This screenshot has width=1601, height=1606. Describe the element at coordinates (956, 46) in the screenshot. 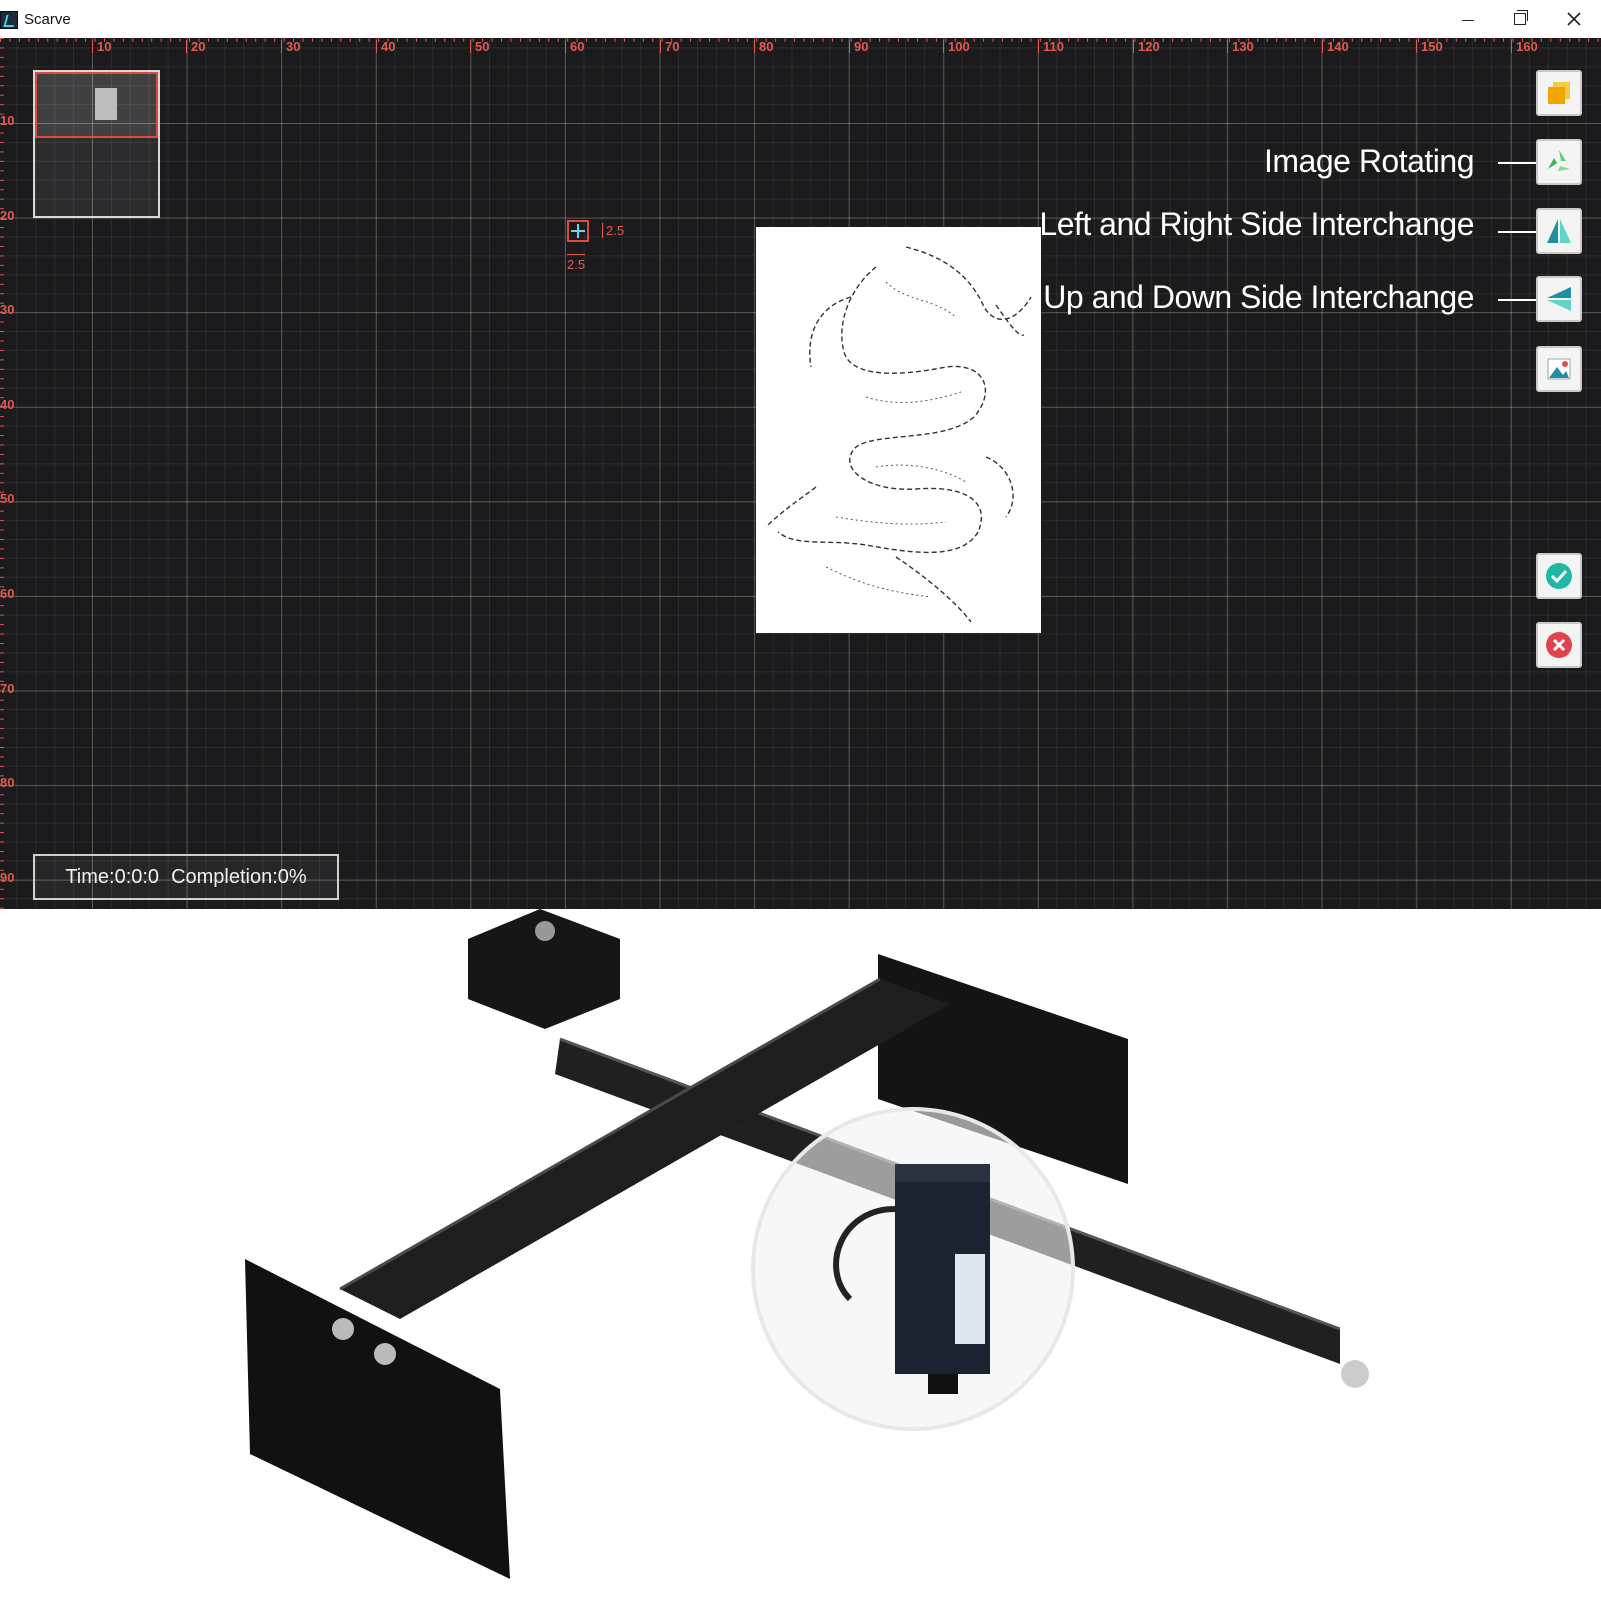

I see `ruler-x-tick: 100` at that location.